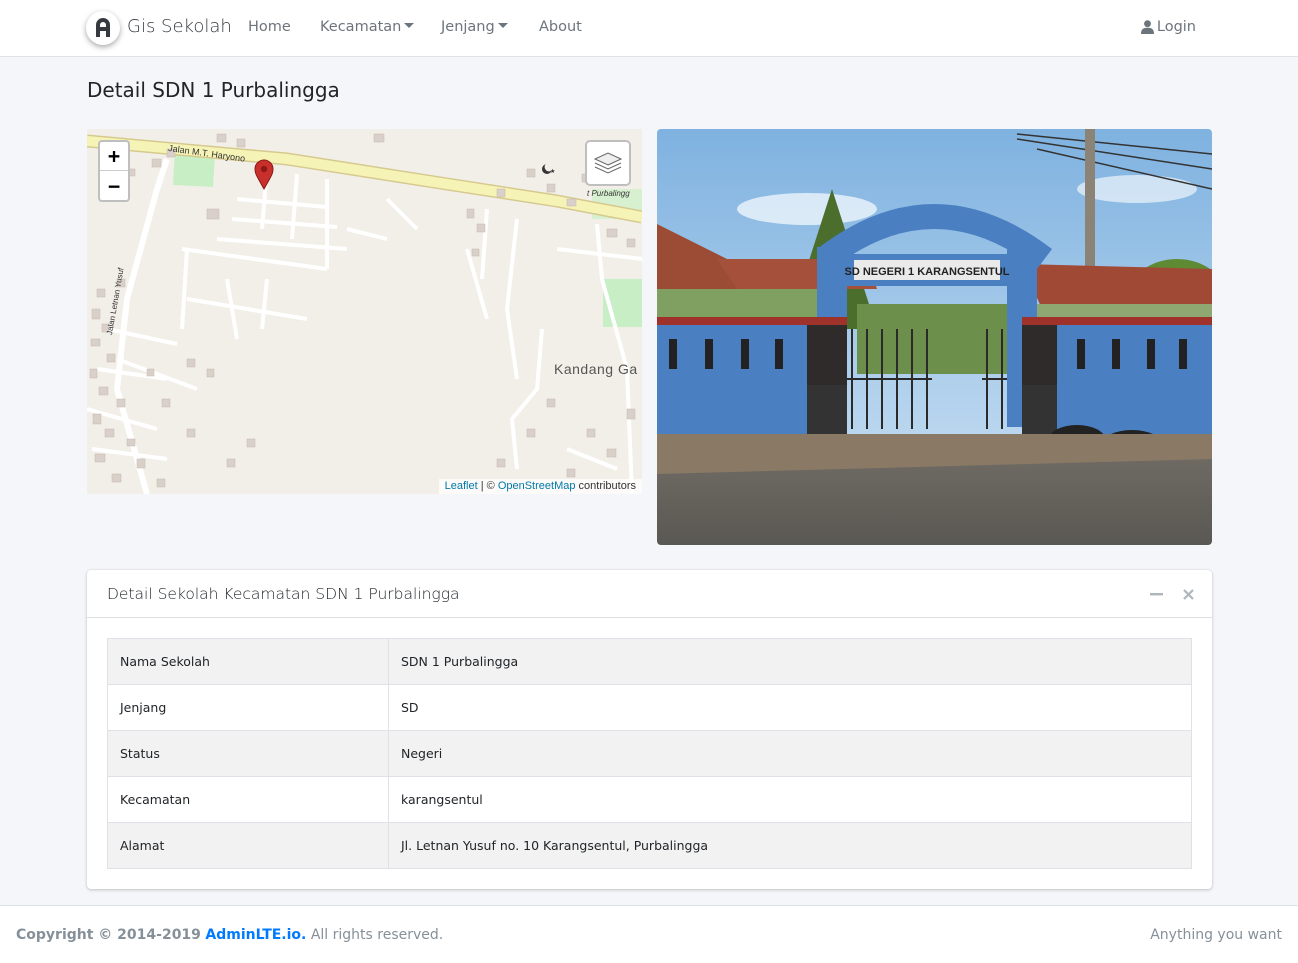 The image size is (1298, 963). I want to click on table-value: karangsentul, so click(790, 799).